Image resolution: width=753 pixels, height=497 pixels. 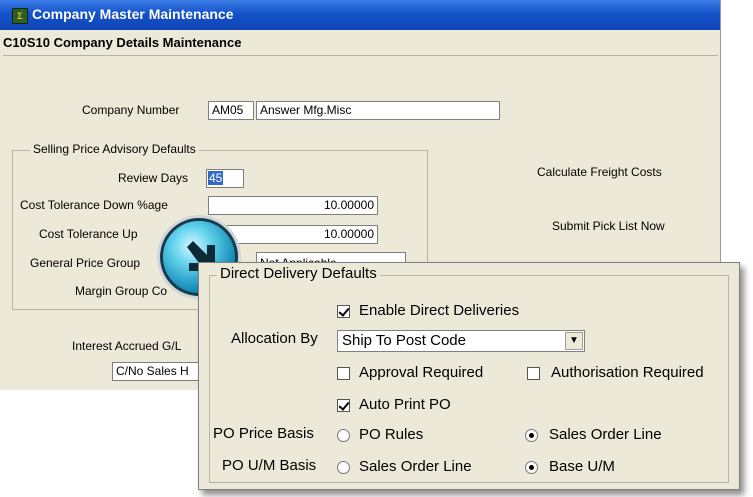 What do you see at coordinates (127, 346) in the screenshot?
I see `interest-accrued-label: Interest Accrued G/L` at bounding box center [127, 346].